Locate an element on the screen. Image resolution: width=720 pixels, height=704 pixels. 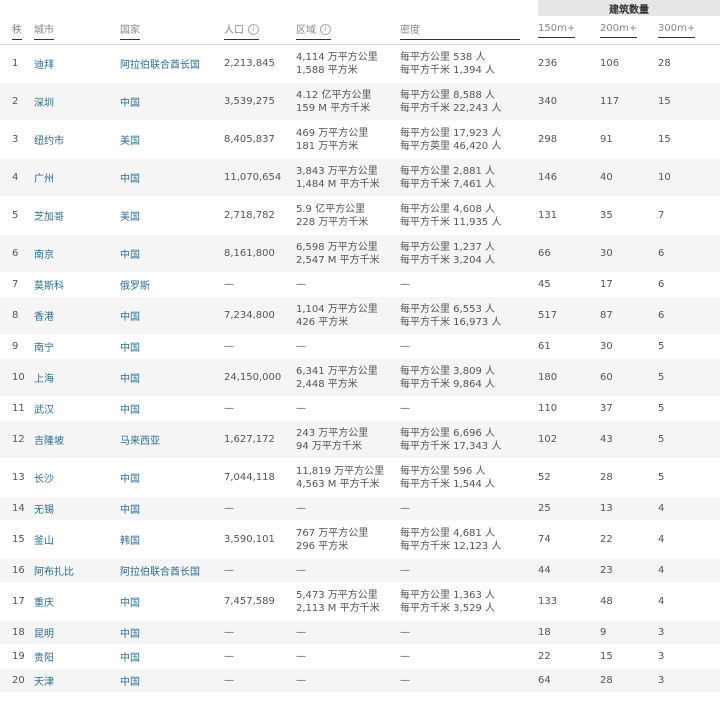
city-link: 吉隆坡 is located at coordinates (77, 439).